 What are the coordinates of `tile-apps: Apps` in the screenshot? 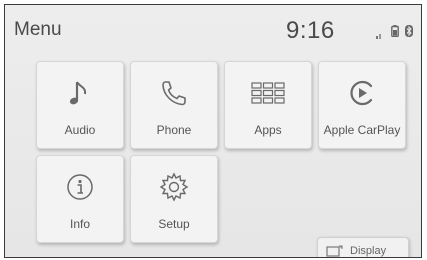 It's located at (268, 105).